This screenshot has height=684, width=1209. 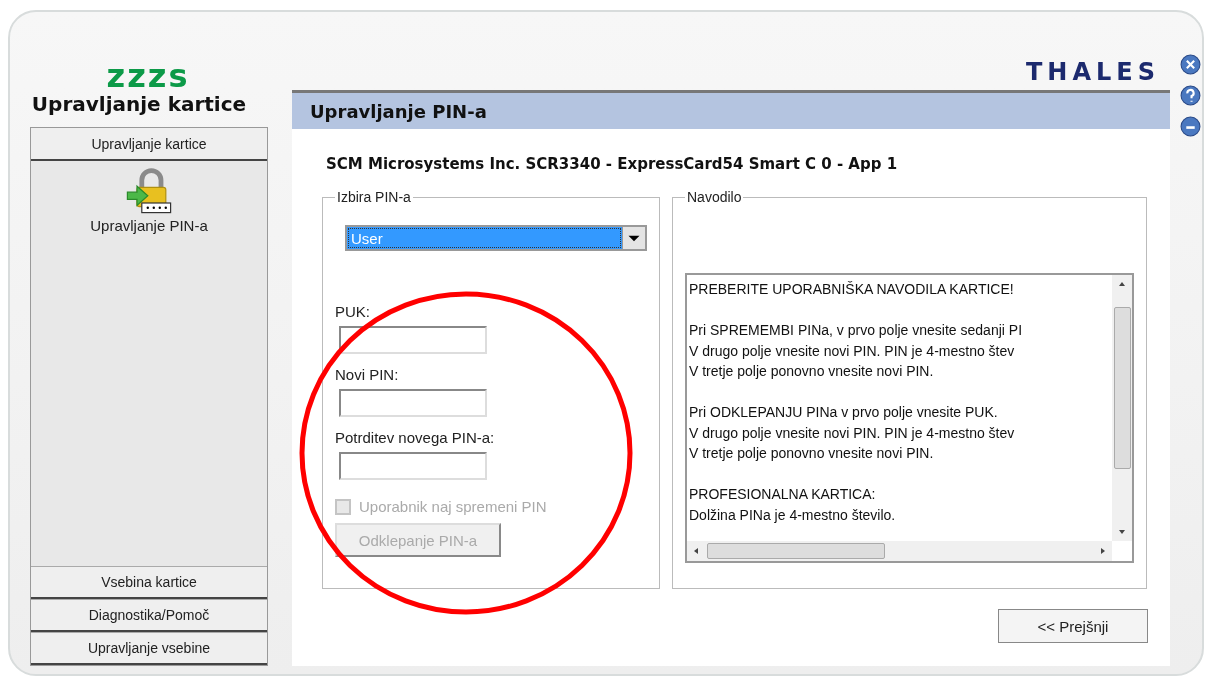 I want to click on panel-title: Upravljanje PIN-a, so click(x=398, y=111).